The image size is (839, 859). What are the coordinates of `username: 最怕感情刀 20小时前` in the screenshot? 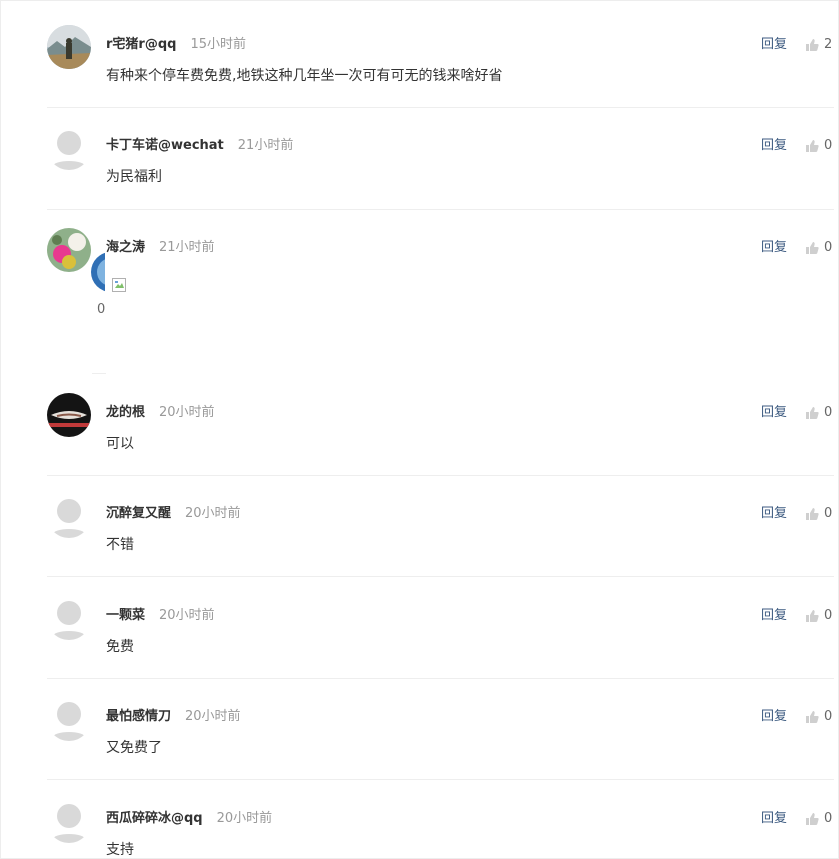 It's located at (173, 717).